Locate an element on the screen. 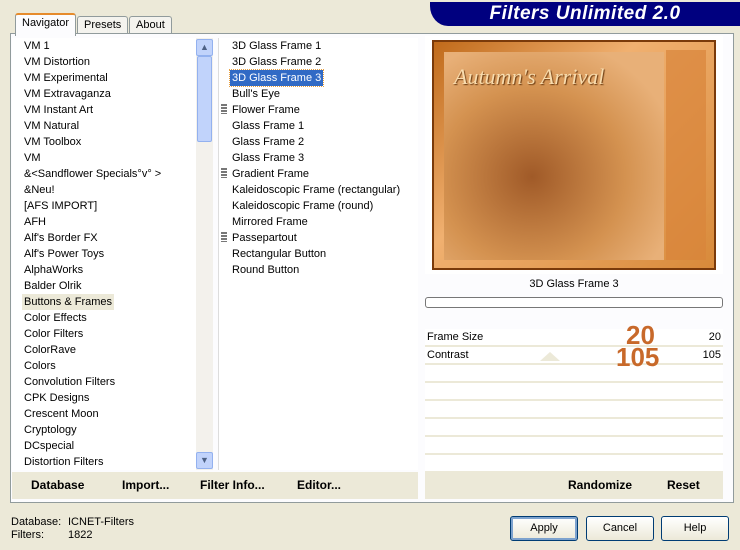 The image size is (740, 550). filter-item: Kaleidoscopic Frame (round) is located at coordinates (301, 206).